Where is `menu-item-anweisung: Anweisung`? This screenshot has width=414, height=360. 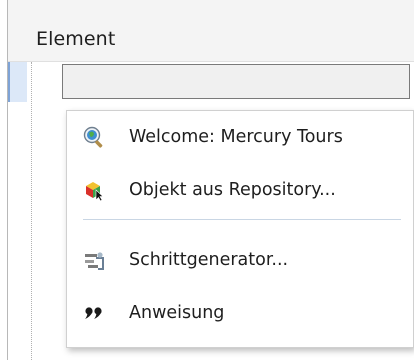
menu-item-anweisung: Anweisung is located at coordinates (240, 313).